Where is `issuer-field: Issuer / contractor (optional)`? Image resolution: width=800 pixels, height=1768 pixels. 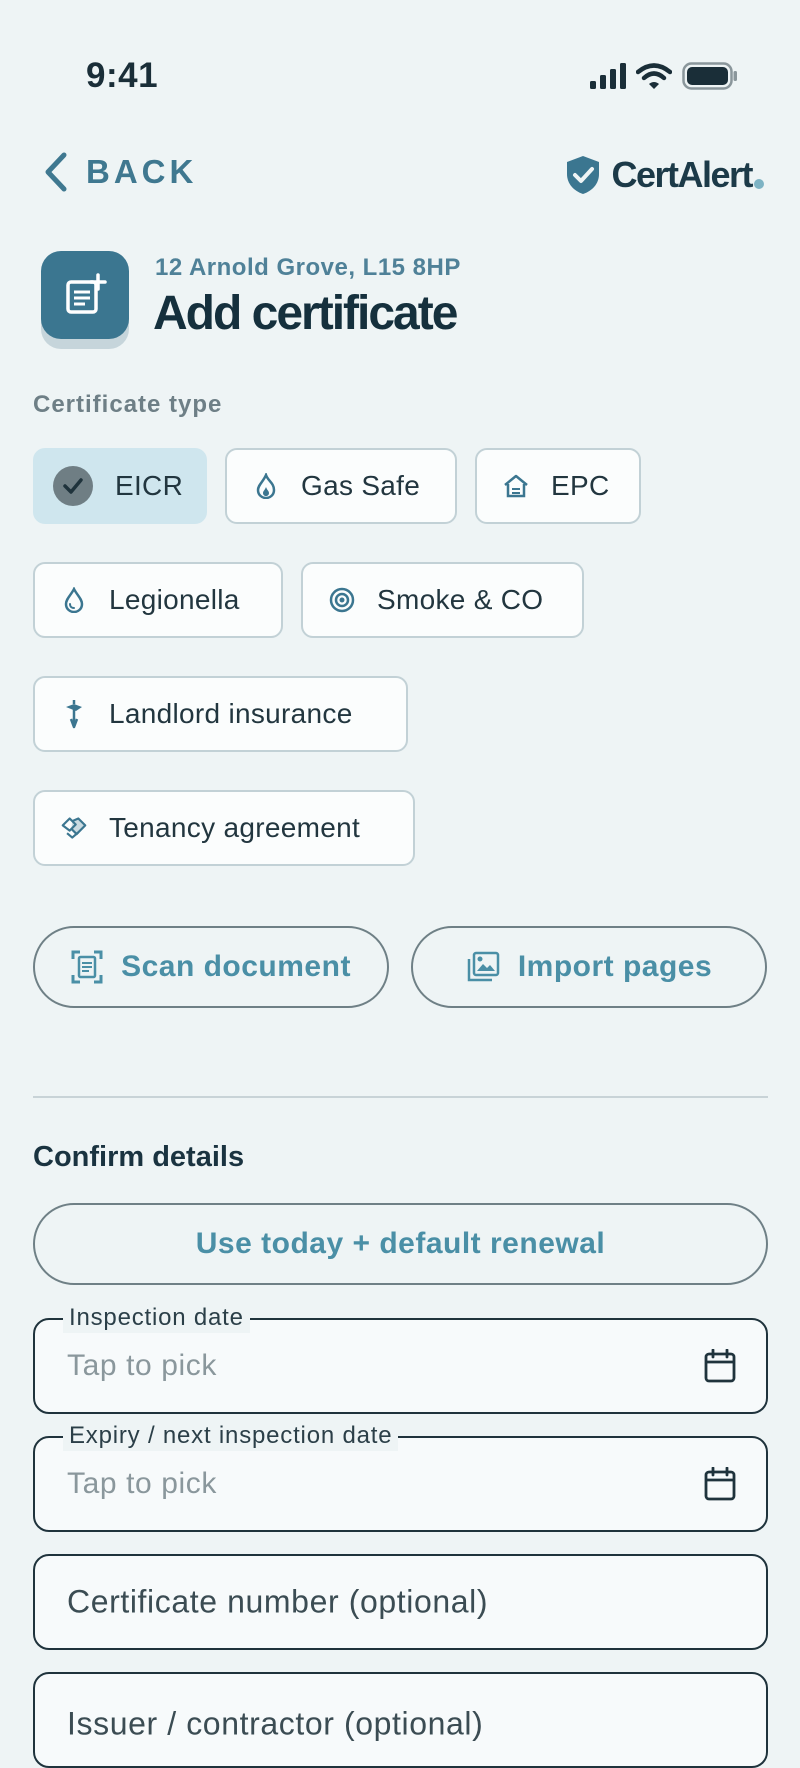
issuer-field: Issuer / contractor (optional) is located at coordinates (400, 1720).